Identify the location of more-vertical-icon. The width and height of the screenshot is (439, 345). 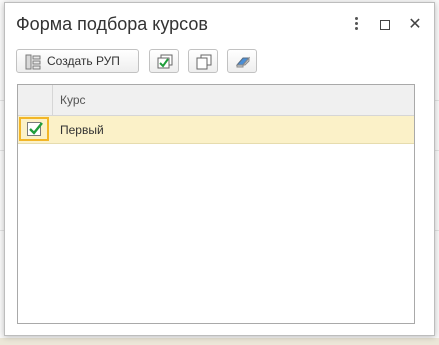
(356, 25).